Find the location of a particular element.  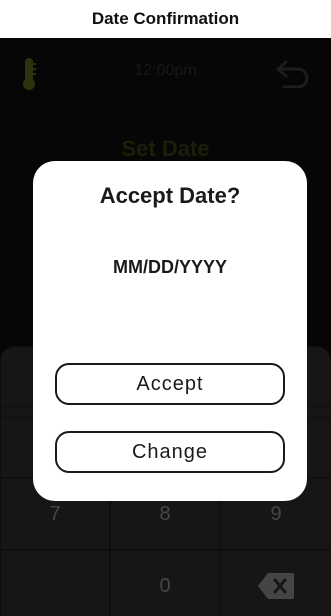

dialog-title: Accept Date? is located at coordinates (170, 195).